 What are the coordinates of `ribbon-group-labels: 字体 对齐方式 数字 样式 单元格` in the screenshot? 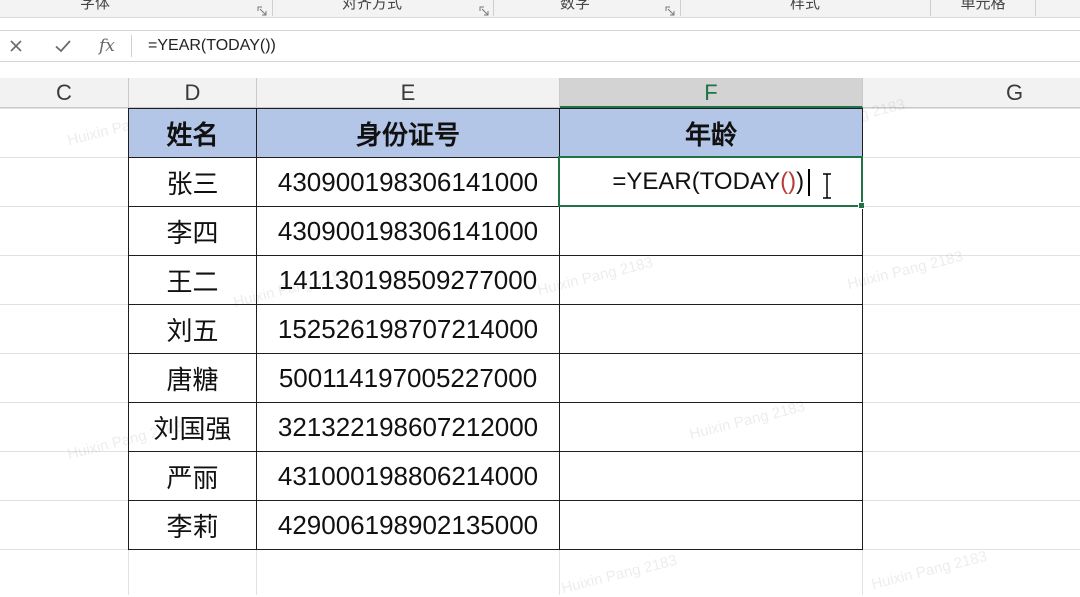 It's located at (540, 9).